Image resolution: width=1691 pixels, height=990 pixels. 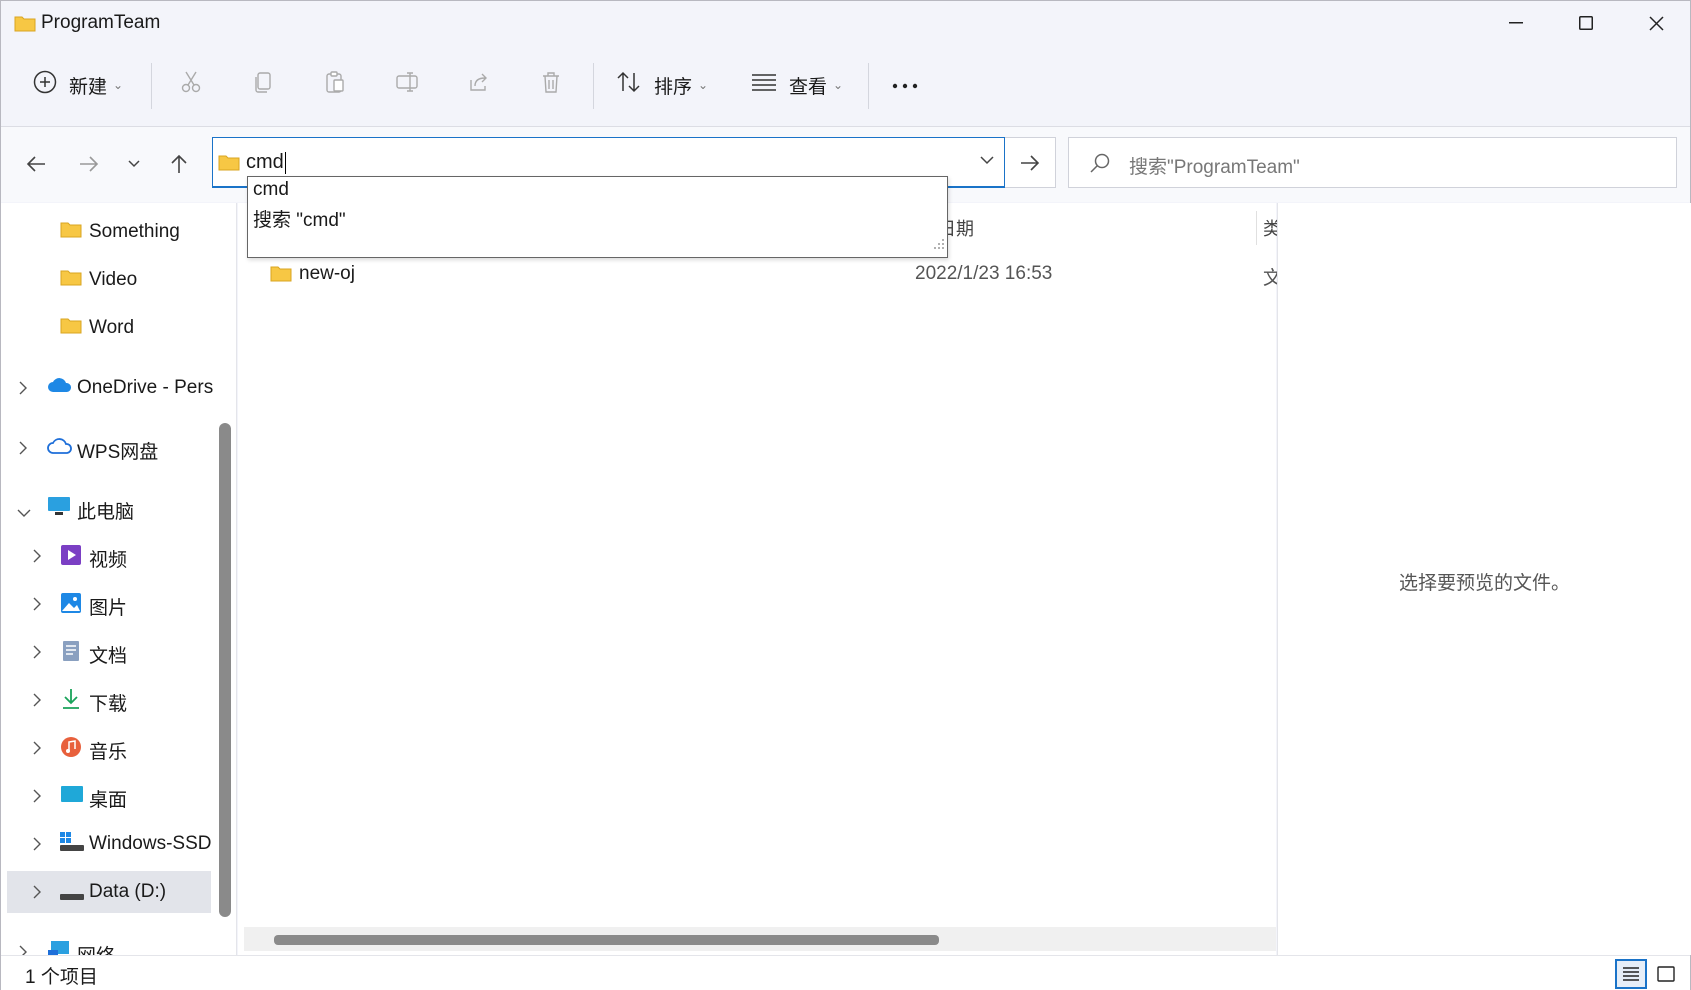 I want to click on sort-label: 排序, so click(x=673, y=87).